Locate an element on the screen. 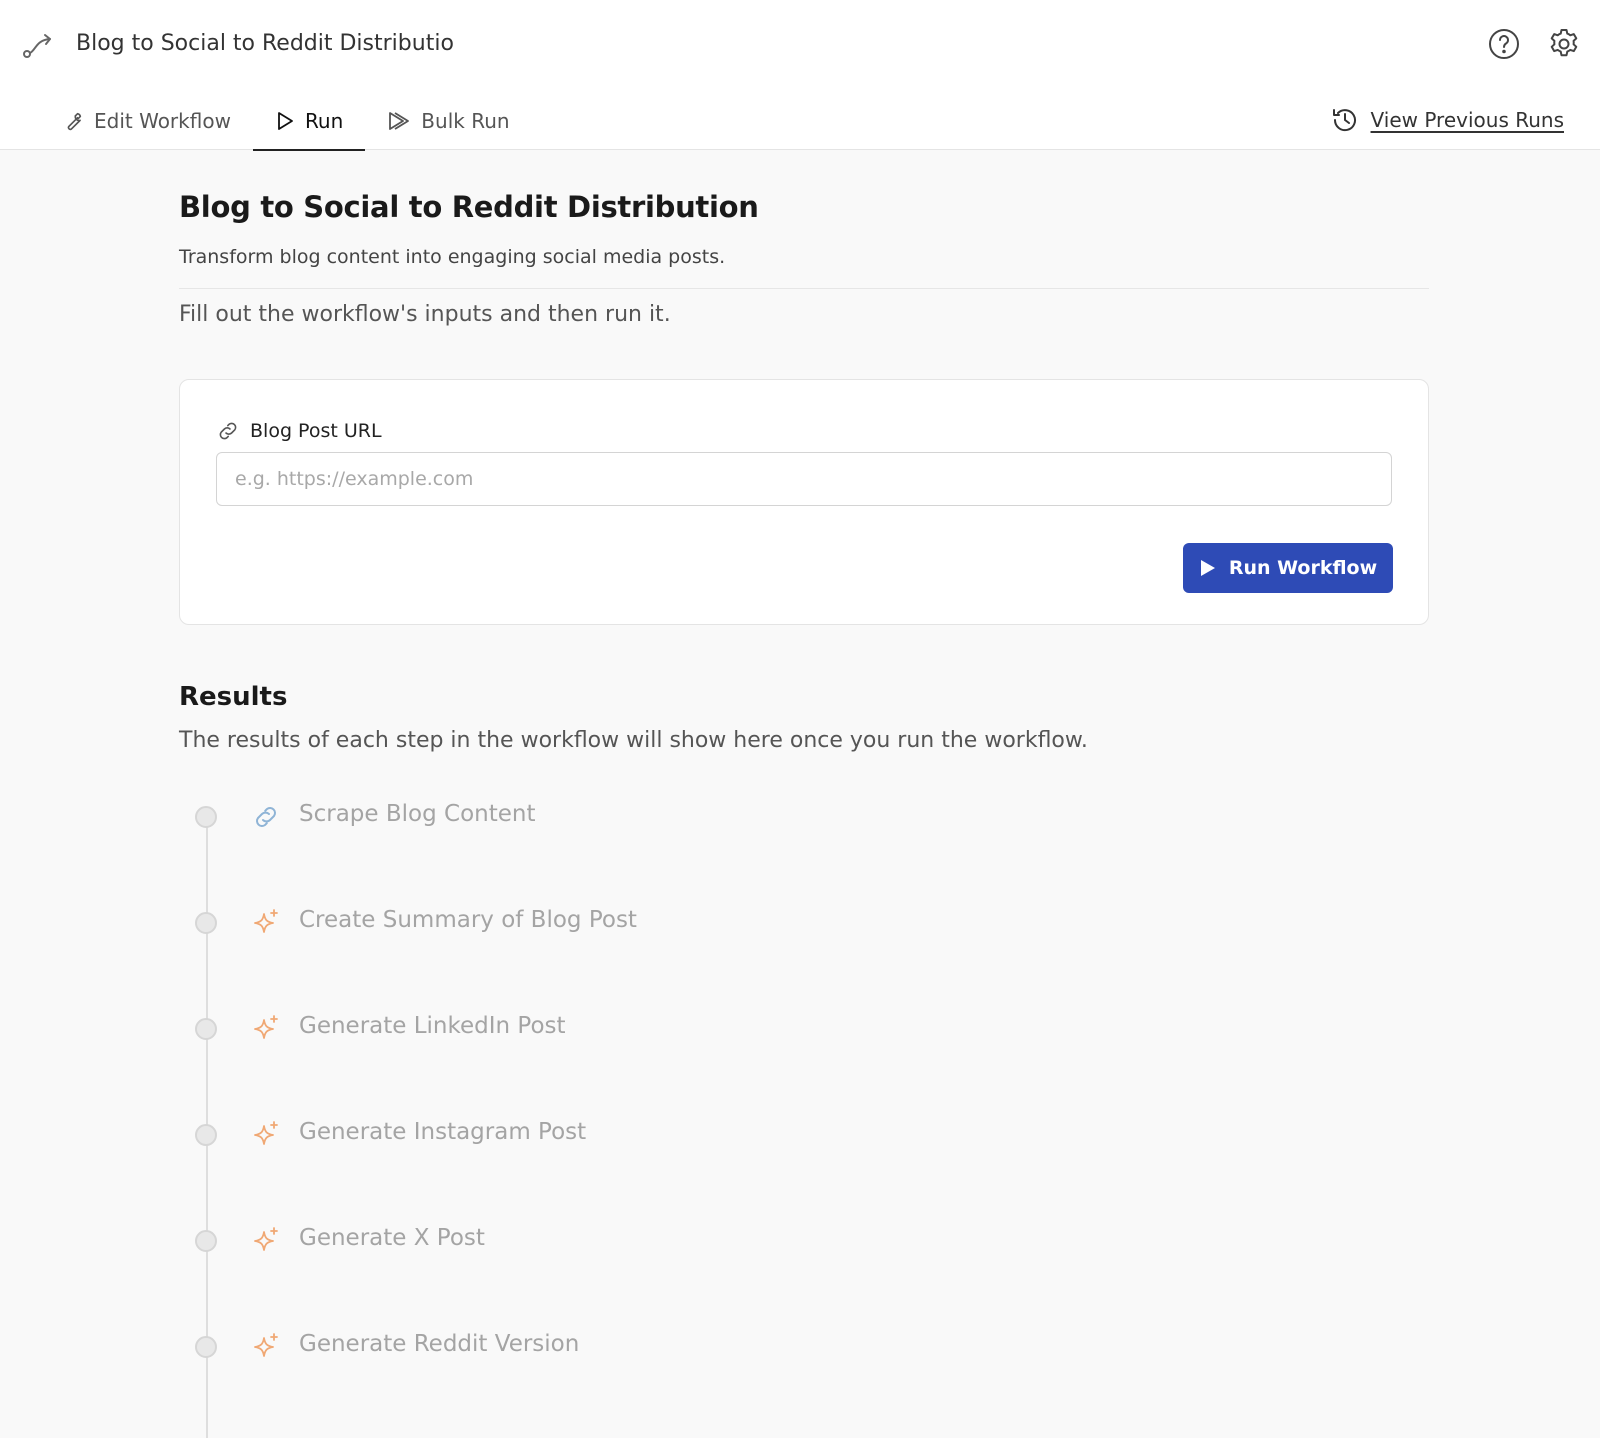 The image size is (1600, 1438). workflow-icon is located at coordinates (37, 46).